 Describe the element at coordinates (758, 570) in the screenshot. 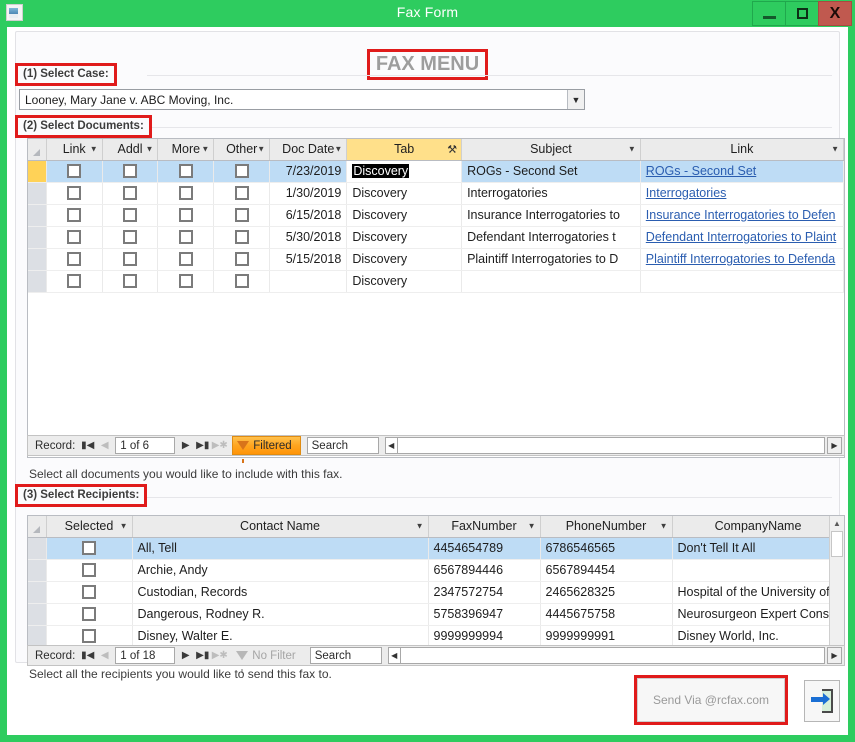

I see `company-name-cell` at that location.